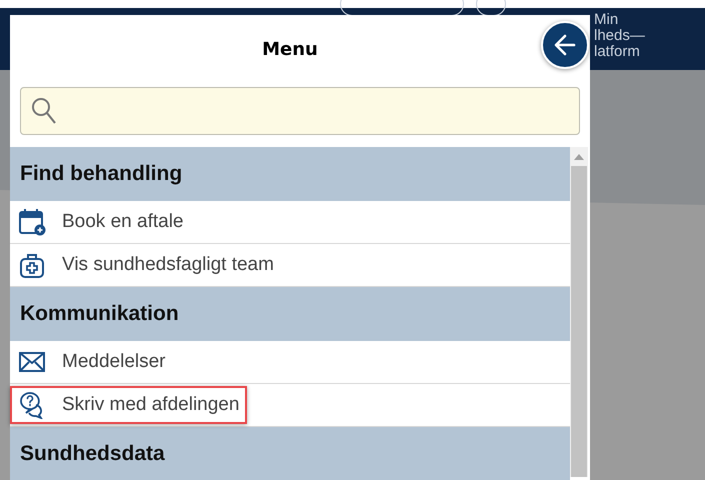  Describe the element at coordinates (565, 45) in the screenshot. I see `back-arrow-icon` at that location.